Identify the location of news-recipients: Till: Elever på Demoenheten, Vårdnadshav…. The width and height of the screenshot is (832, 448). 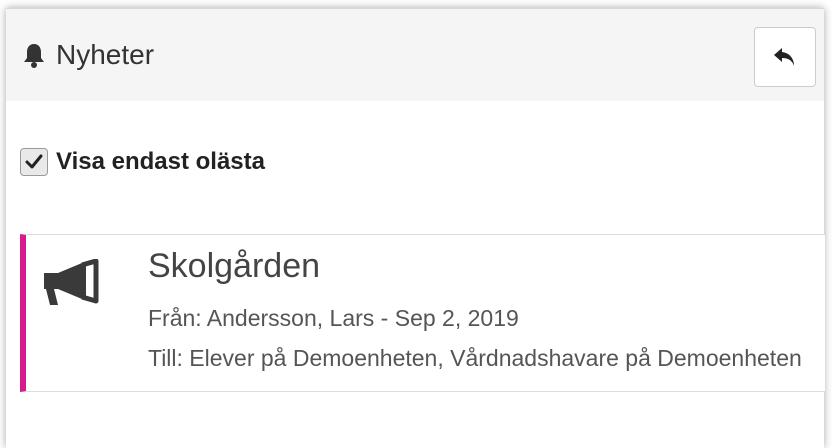
(475, 358).